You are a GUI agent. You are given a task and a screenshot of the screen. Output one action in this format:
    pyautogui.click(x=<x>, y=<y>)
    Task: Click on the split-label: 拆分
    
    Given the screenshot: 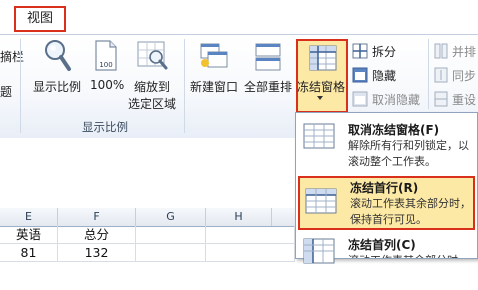 What is the action you would take?
    pyautogui.click(x=384, y=52)
    